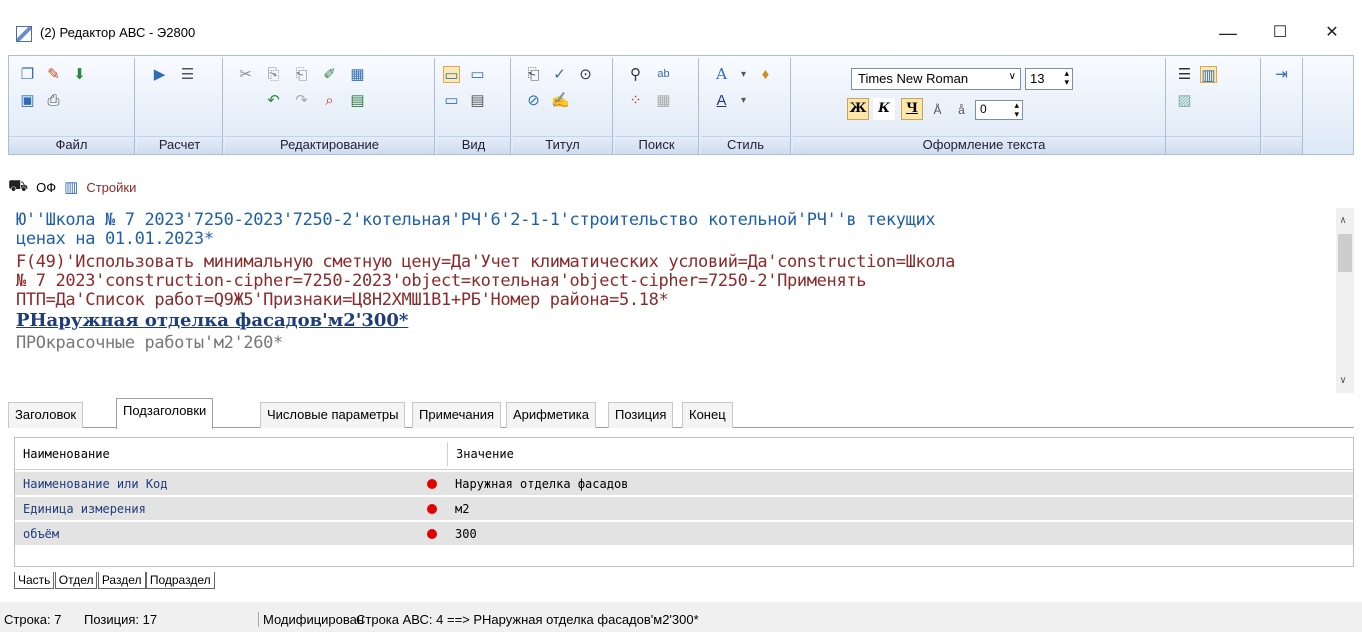  Describe the element at coordinates (707, 415) in the screenshot. I see `tab-end: Конец` at that location.